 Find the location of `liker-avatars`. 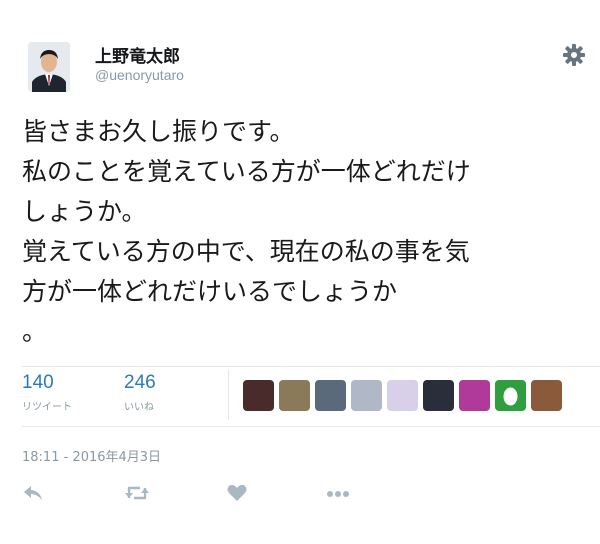

liker-avatars is located at coordinates (402, 395).